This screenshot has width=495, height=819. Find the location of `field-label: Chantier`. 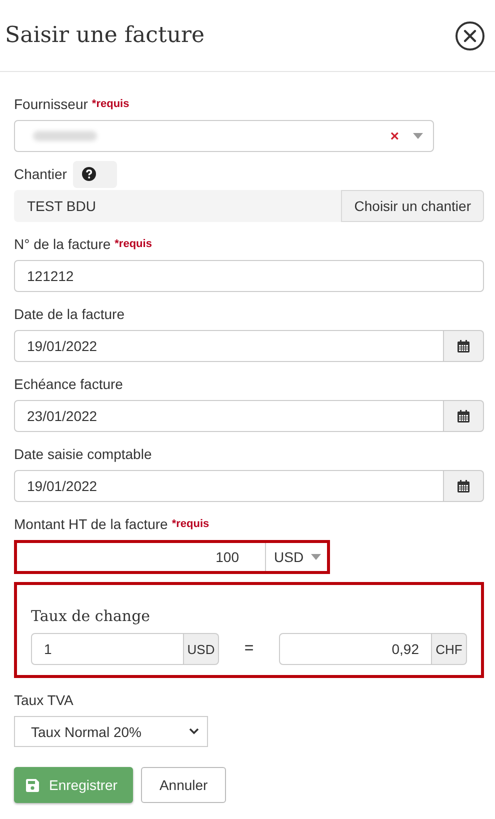

field-label: Chantier is located at coordinates (40, 174).